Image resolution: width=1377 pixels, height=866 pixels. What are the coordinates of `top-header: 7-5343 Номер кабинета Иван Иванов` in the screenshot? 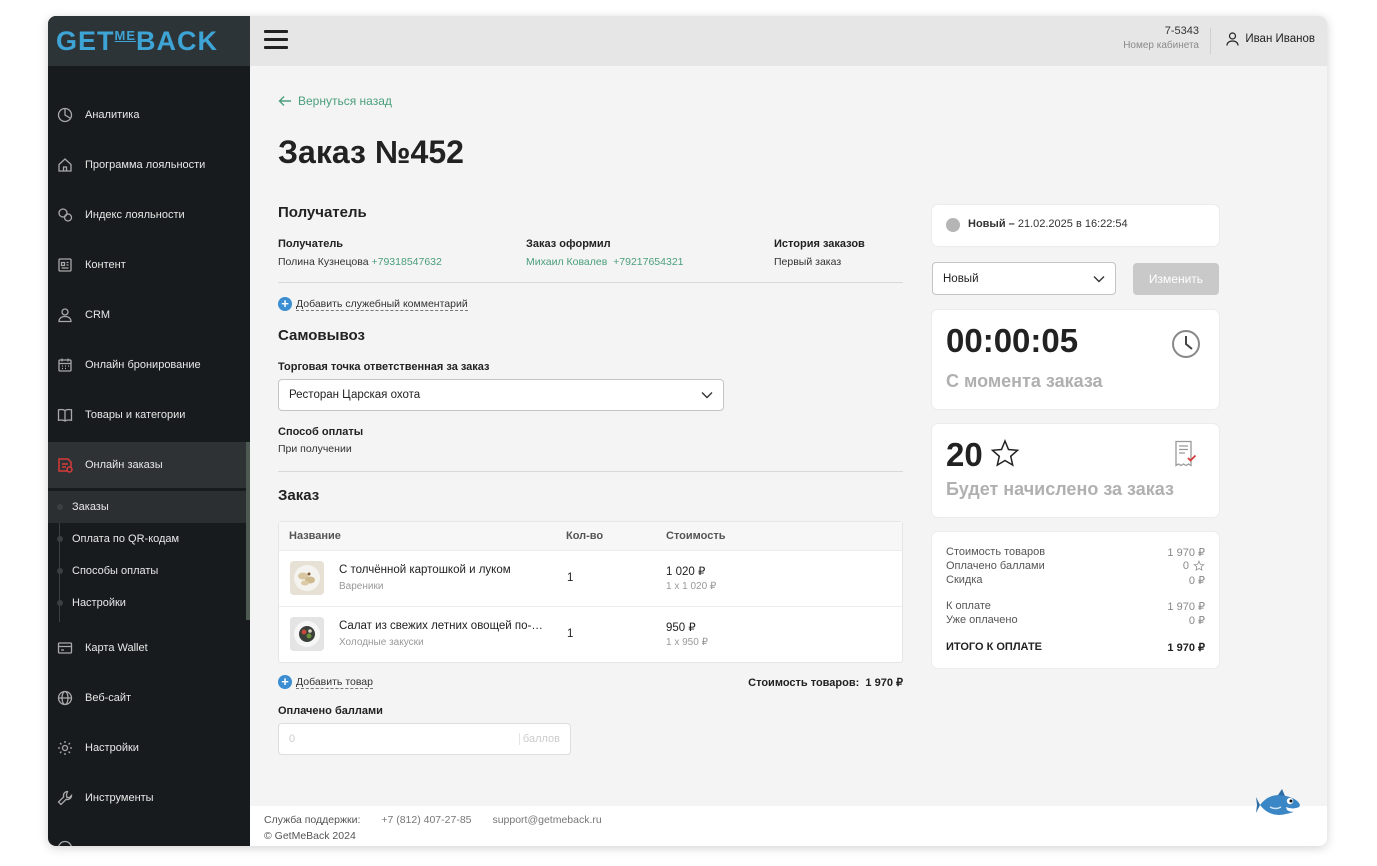 It's located at (788, 41).